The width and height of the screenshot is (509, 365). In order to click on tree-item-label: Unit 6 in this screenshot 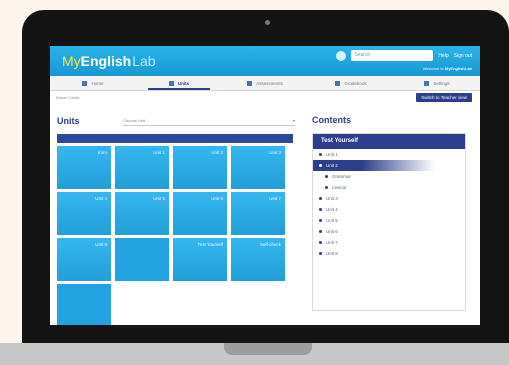, I will do `click(332, 231)`.